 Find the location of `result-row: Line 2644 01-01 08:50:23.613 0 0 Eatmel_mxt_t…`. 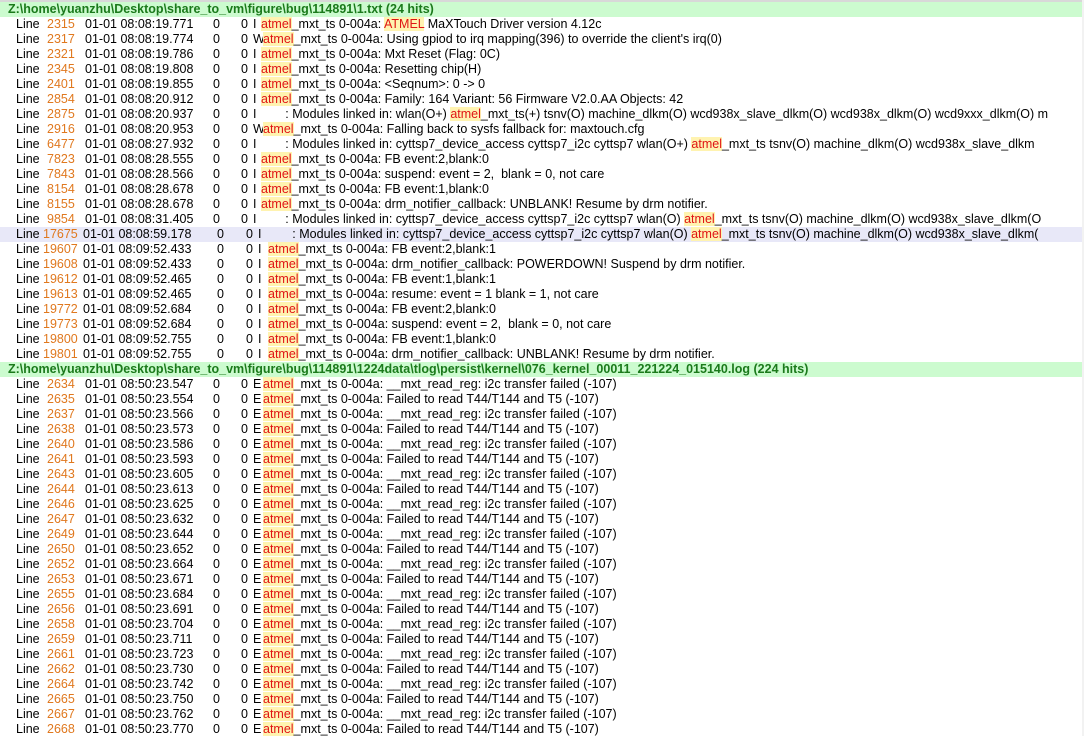

result-row: Line 2644 01-01 08:50:23.613 0 0 Eatmel_mxt_t… is located at coordinates (542, 489).